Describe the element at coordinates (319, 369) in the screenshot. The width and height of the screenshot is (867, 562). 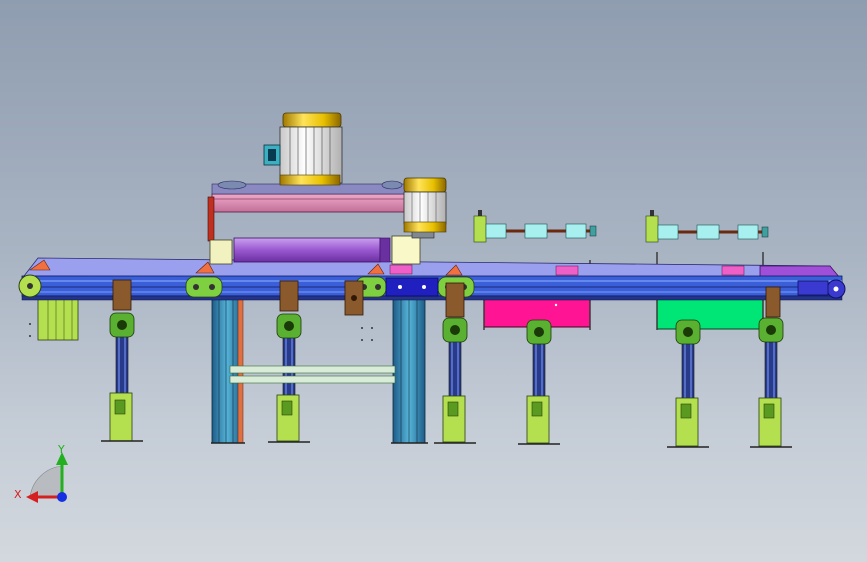
I see `central-frame` at that location.